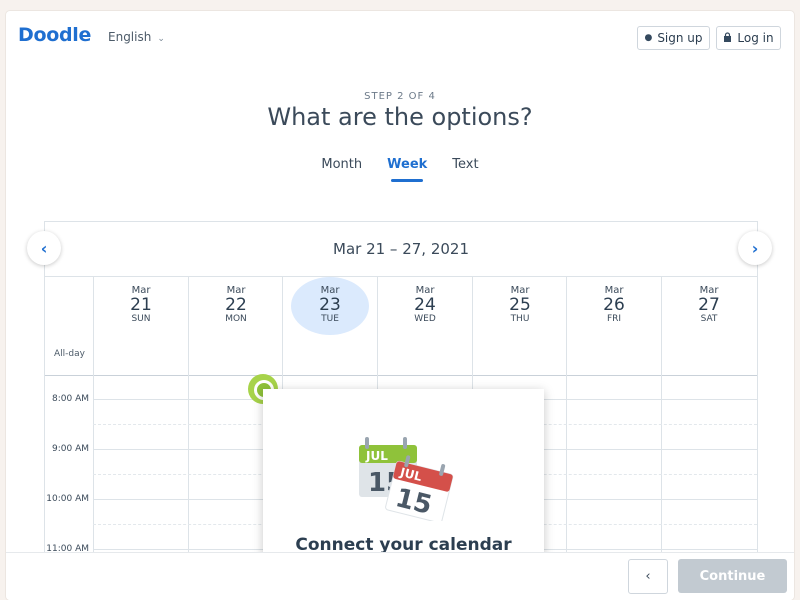 The width and height of the screenshot is (800, 600). What do you see at coordinates (54, 35) in the screenshot?
I see `doodle-logo: Doodle` at bounding box center [54, 35].